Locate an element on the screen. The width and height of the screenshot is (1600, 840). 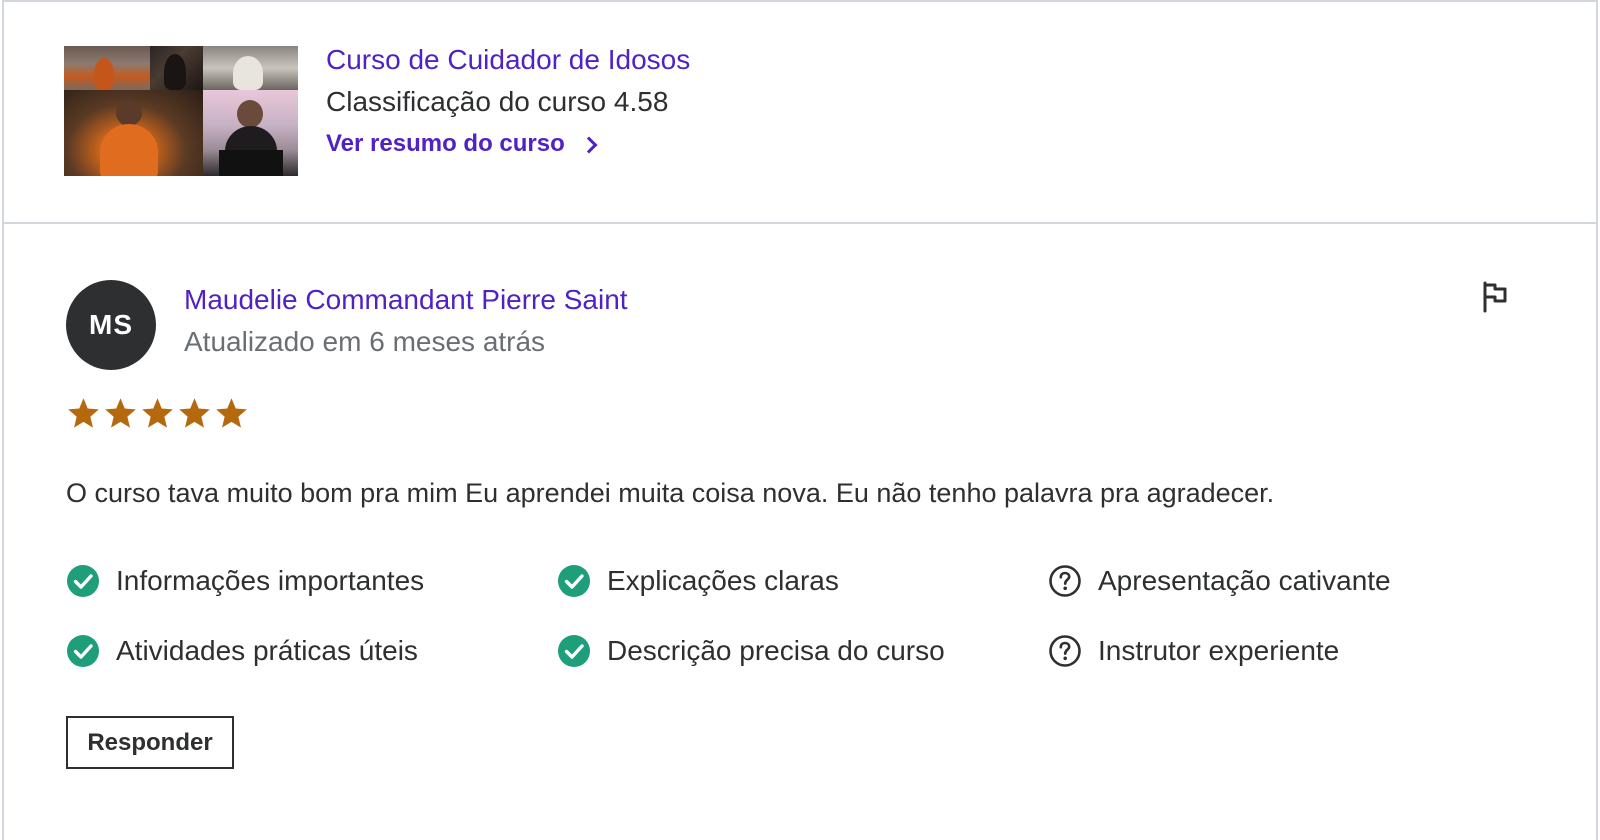
criterion-item: Descrição precisa do curso is located at coordinates (802, 651).